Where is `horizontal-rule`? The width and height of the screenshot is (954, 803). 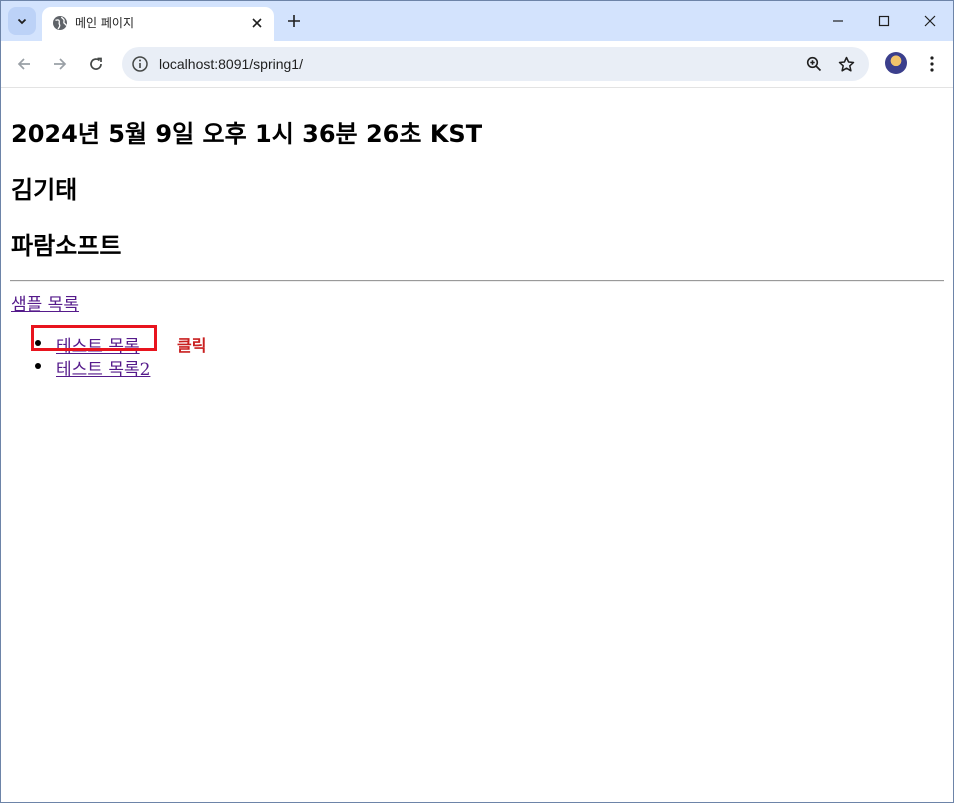 horizontal-rule is located at coordinates (477, 281).